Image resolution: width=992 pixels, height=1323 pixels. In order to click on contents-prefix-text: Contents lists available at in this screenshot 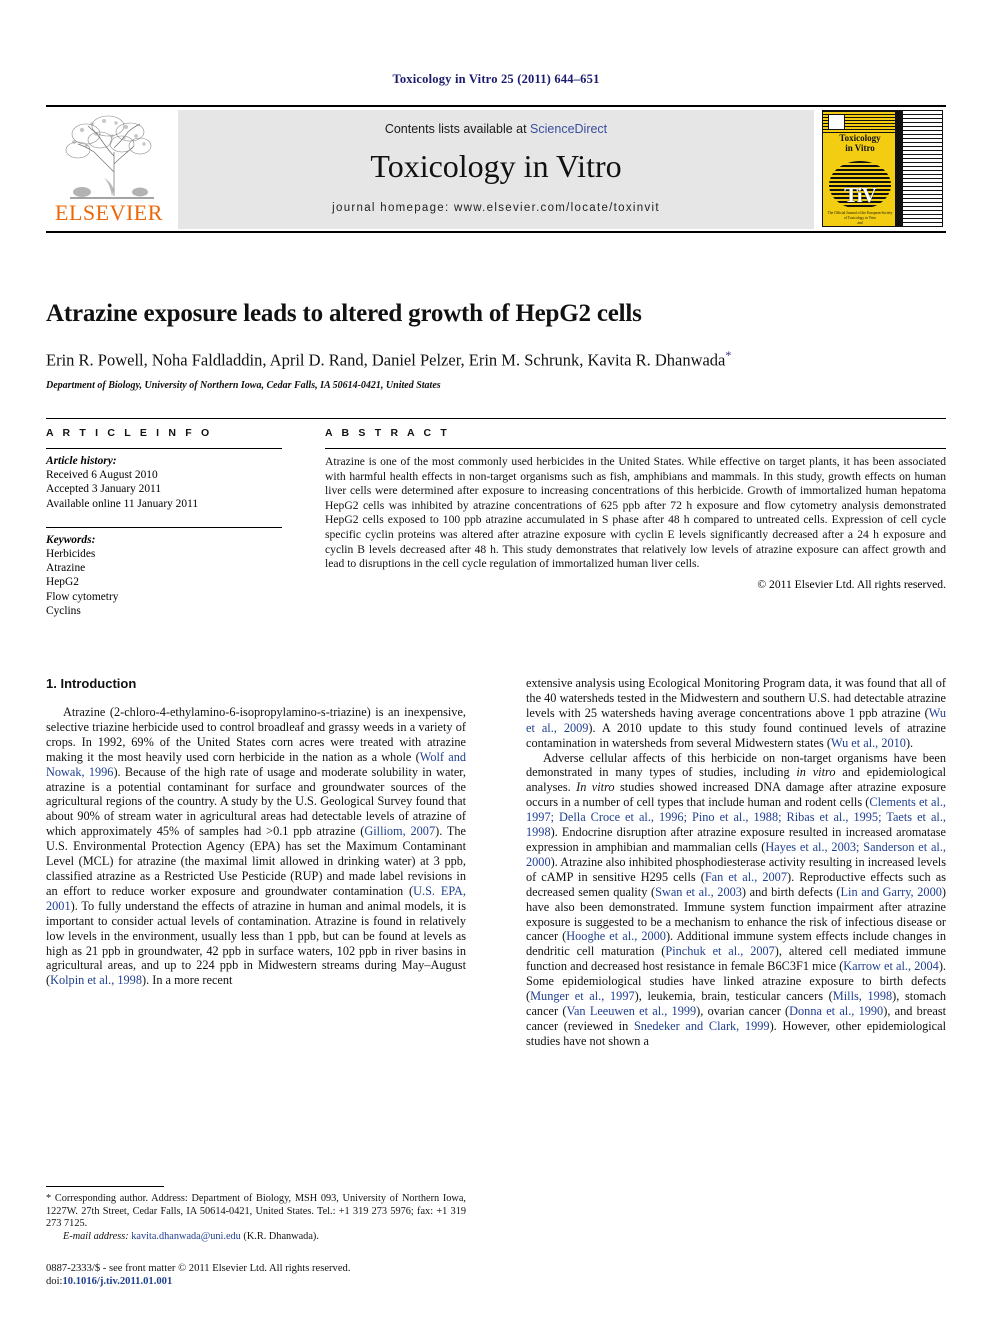, I will do `click(457, 129)`.